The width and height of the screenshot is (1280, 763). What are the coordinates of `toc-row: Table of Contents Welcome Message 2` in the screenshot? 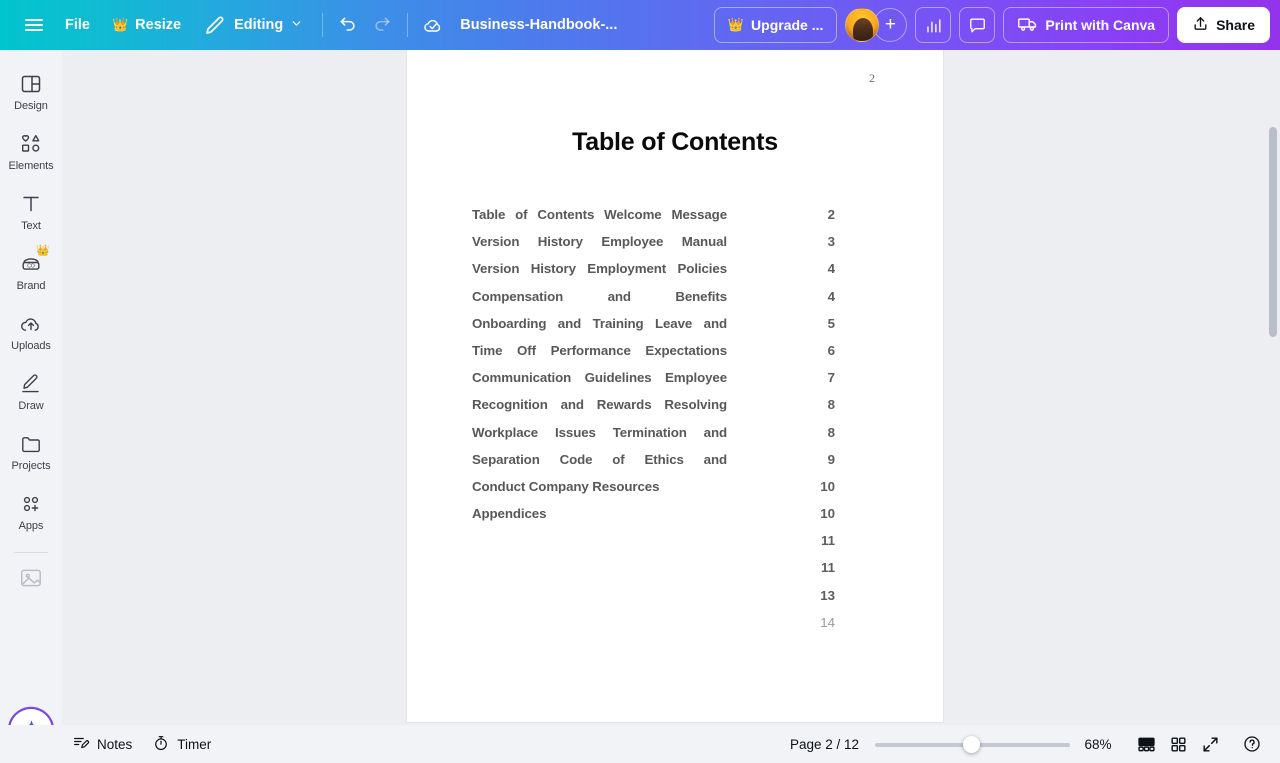 It's located at (682, 220).